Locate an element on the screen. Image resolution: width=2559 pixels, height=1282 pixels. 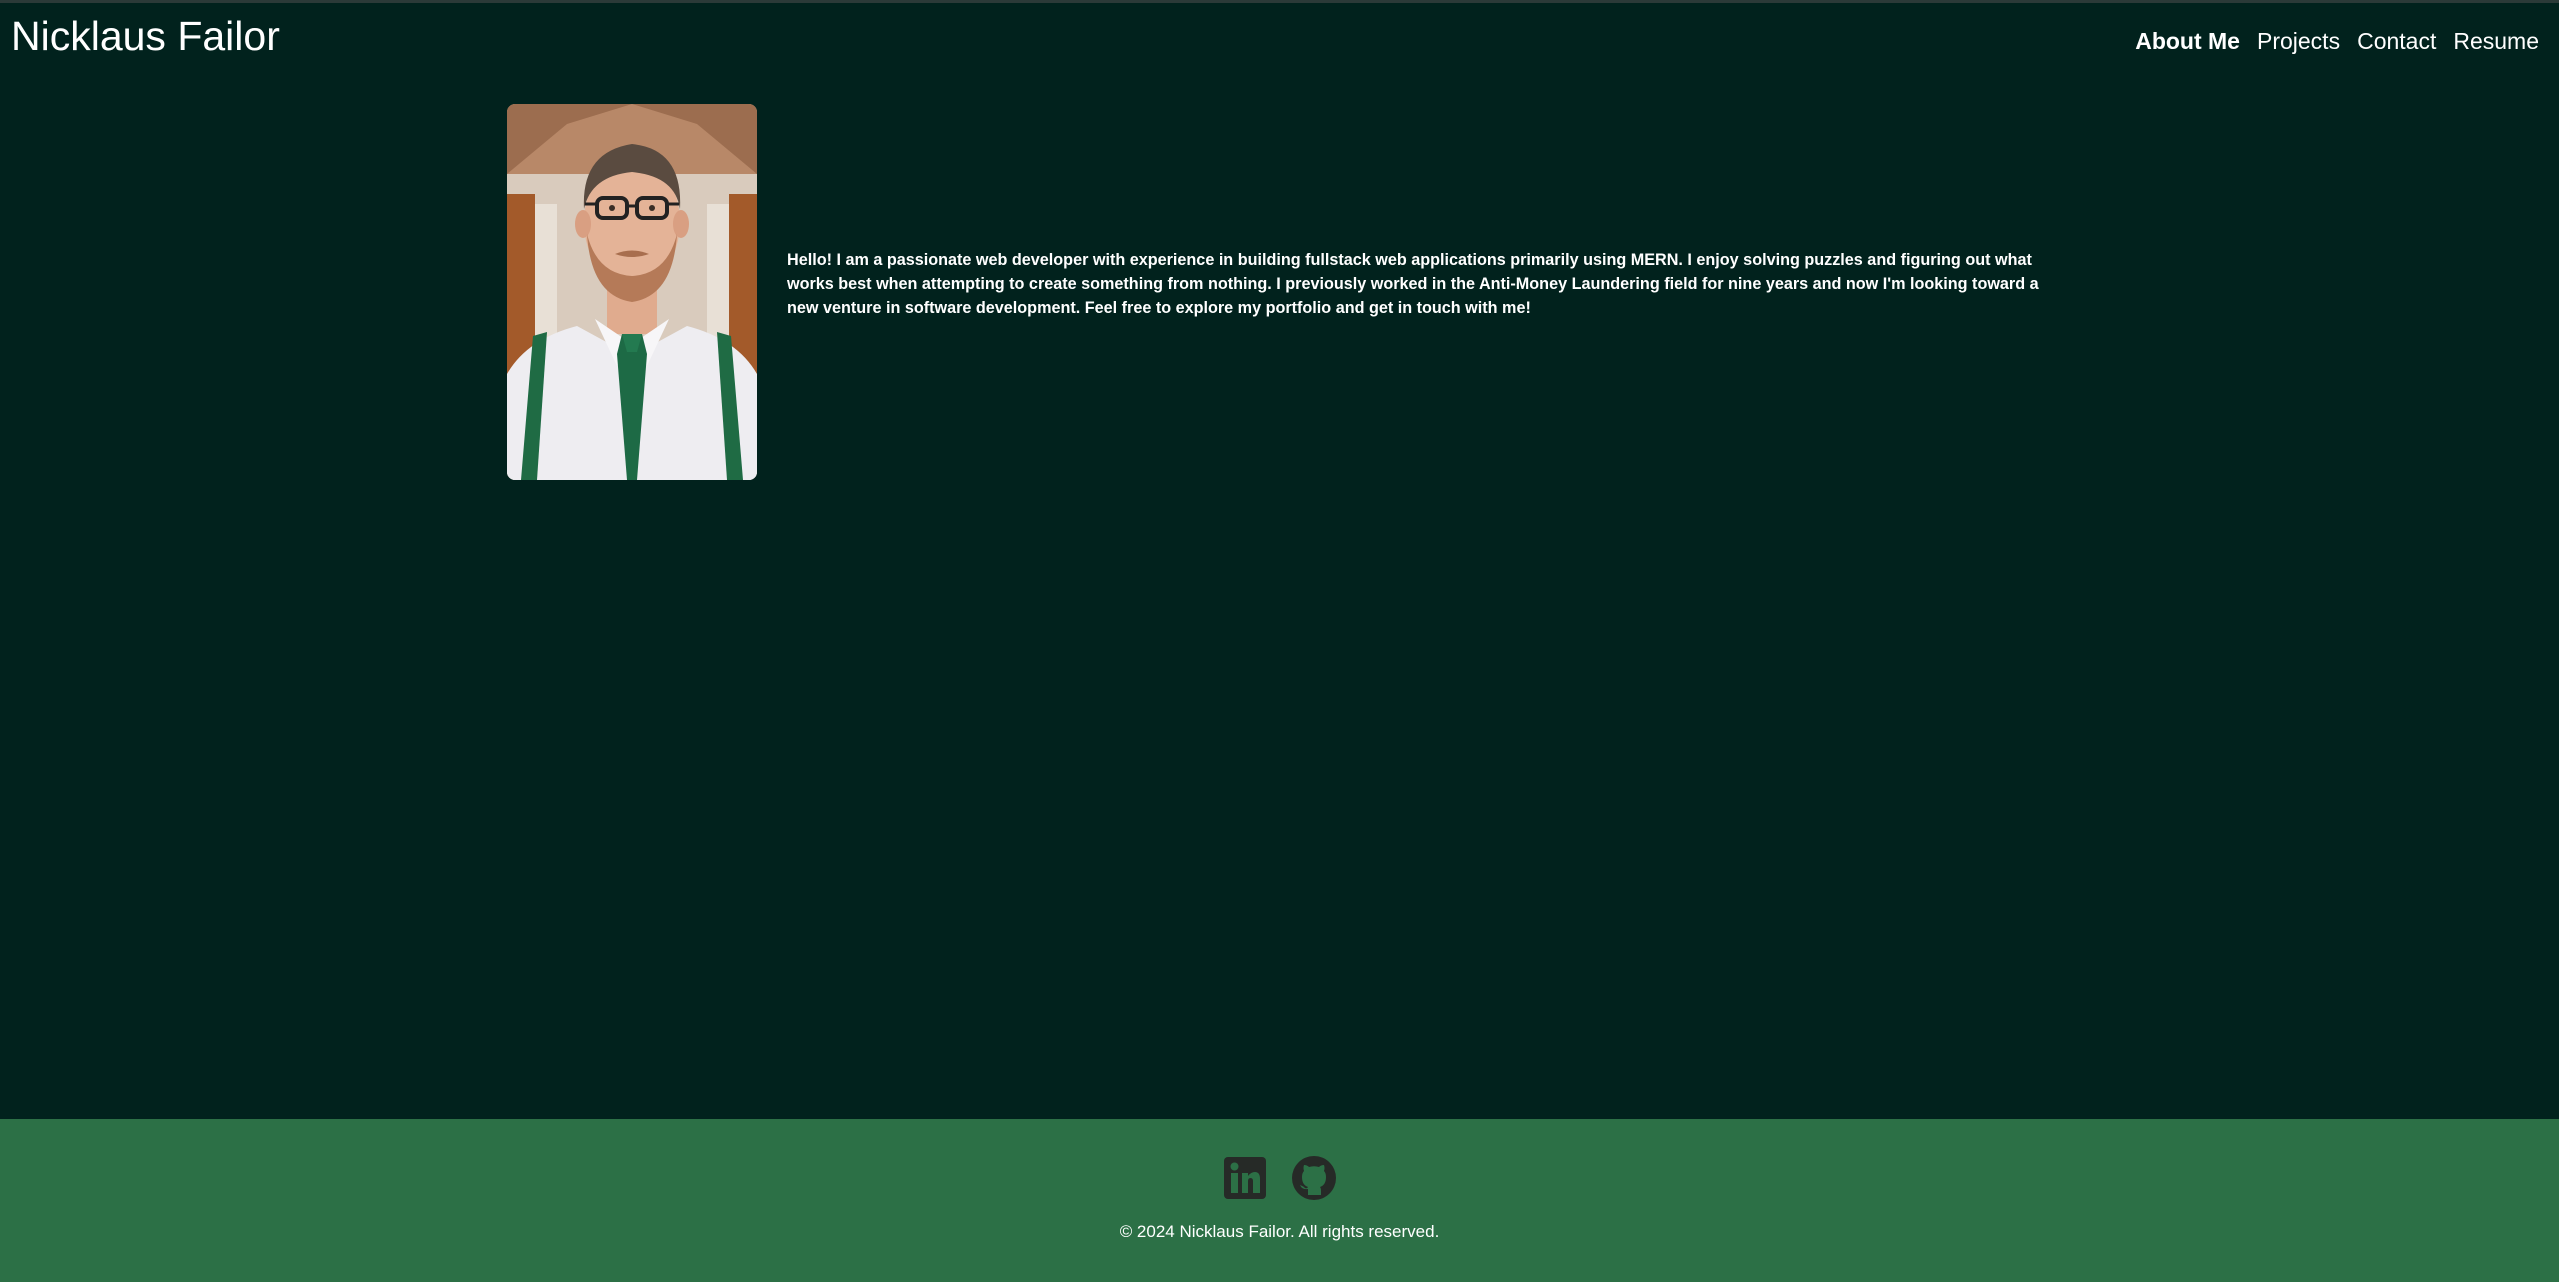
site-title: Nicklaus Failor is located at coordinates (145, 36).